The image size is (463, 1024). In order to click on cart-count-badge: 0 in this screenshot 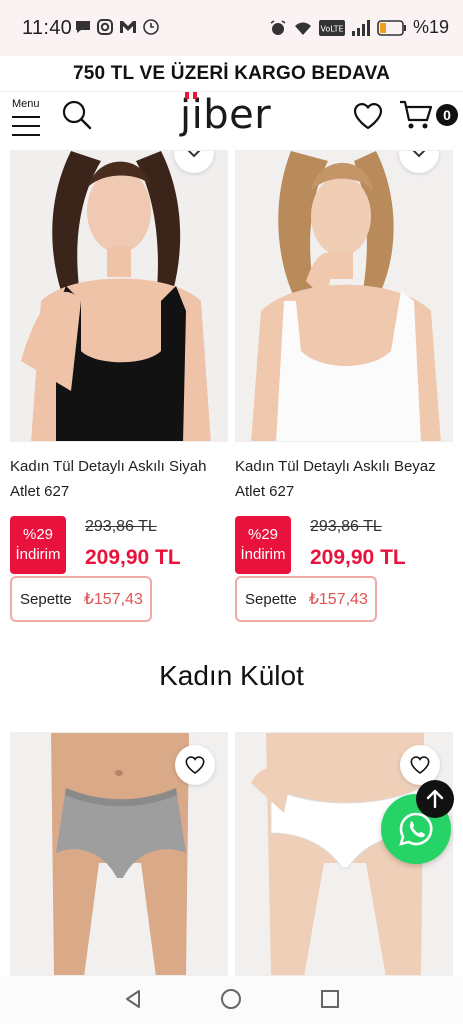, I will do `click(447, 115)`.